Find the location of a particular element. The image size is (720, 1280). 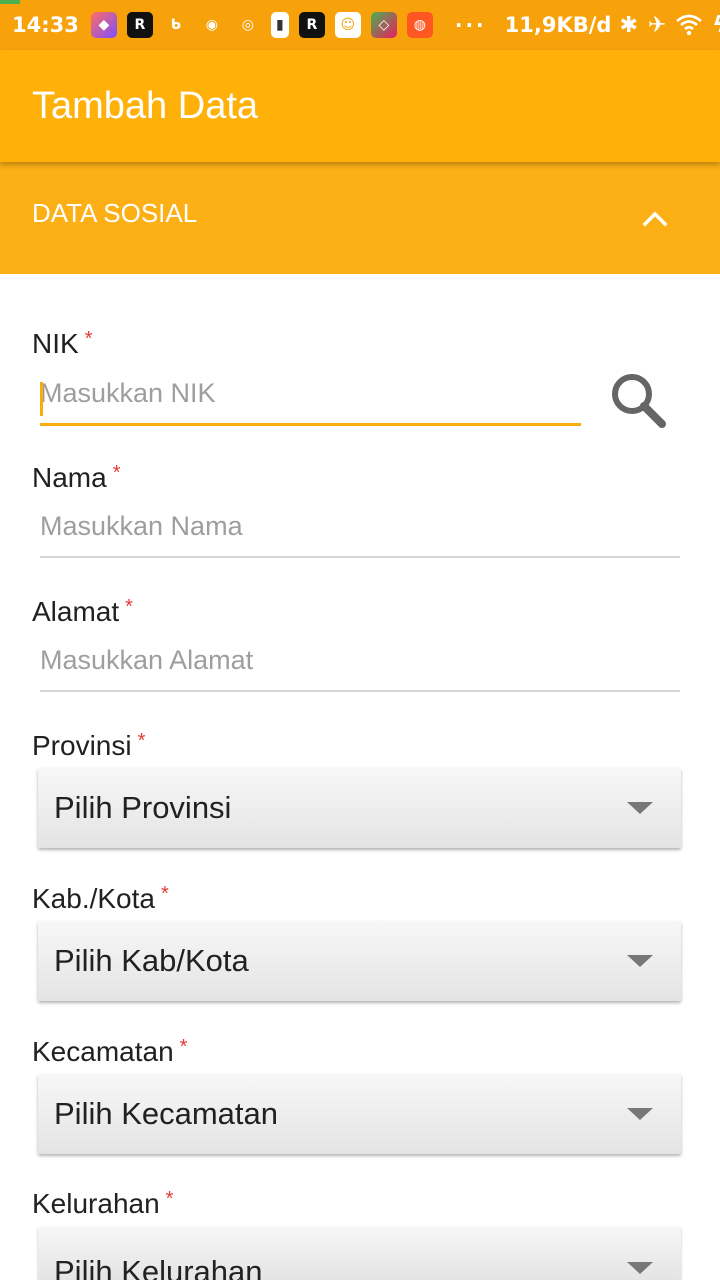

section-header-data-sosial: DATA SOSIAL is located at coordinates (360, 218).